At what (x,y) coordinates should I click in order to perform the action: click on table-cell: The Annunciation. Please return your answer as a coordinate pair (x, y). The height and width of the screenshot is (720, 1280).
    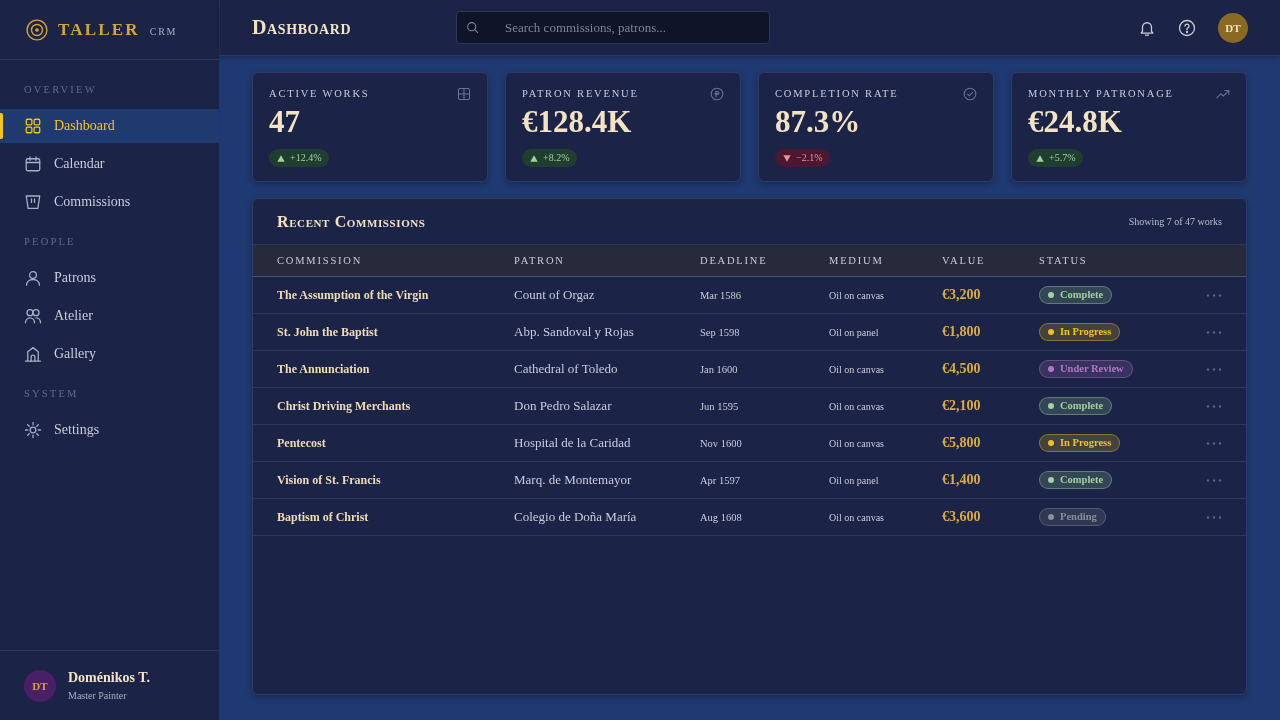
    Looking at the image, I should click on (323, 369).